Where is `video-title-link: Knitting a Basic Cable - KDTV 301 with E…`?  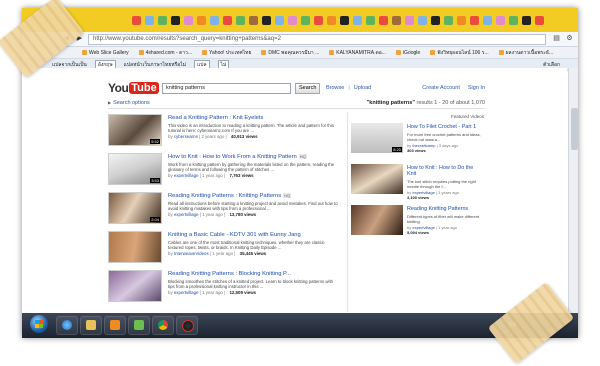
video-title-link: Knitting a Basic Cable - KDTV 301 with E… is located at coordinates (253, 235).